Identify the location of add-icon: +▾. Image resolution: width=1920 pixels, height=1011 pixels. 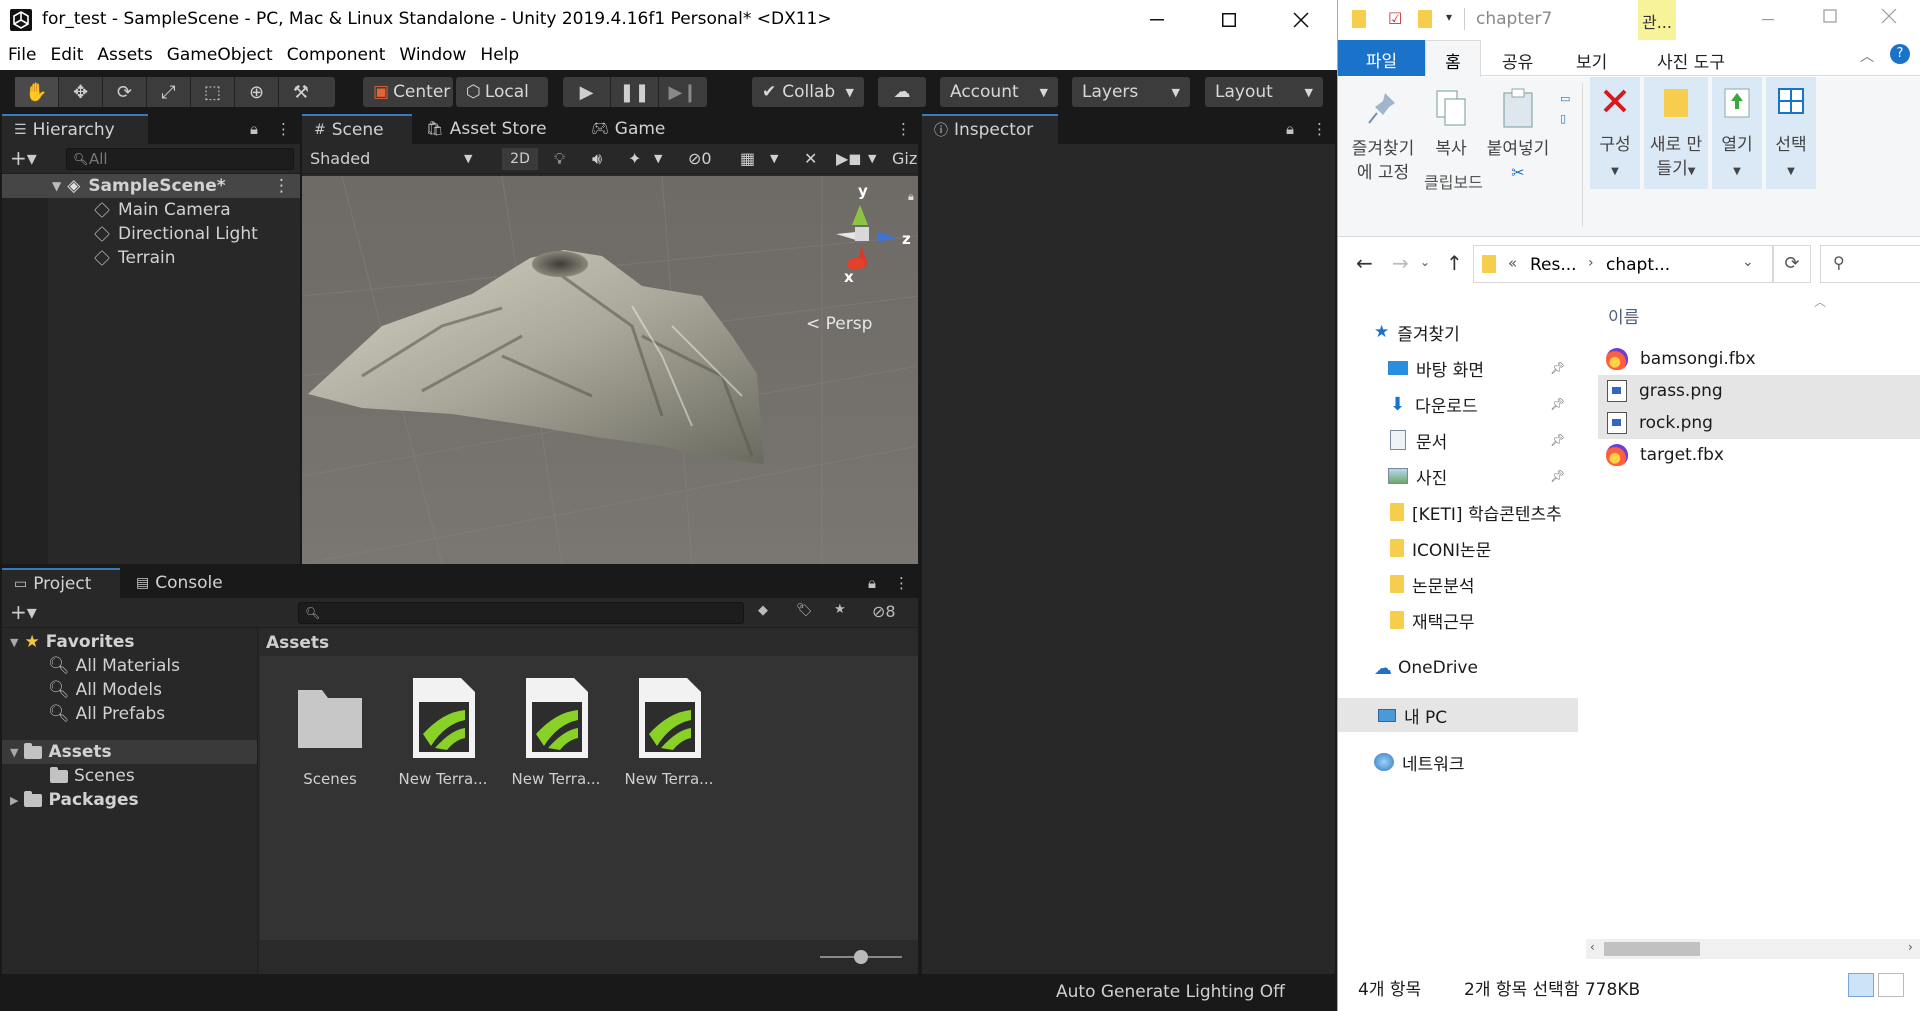
(23, 612).